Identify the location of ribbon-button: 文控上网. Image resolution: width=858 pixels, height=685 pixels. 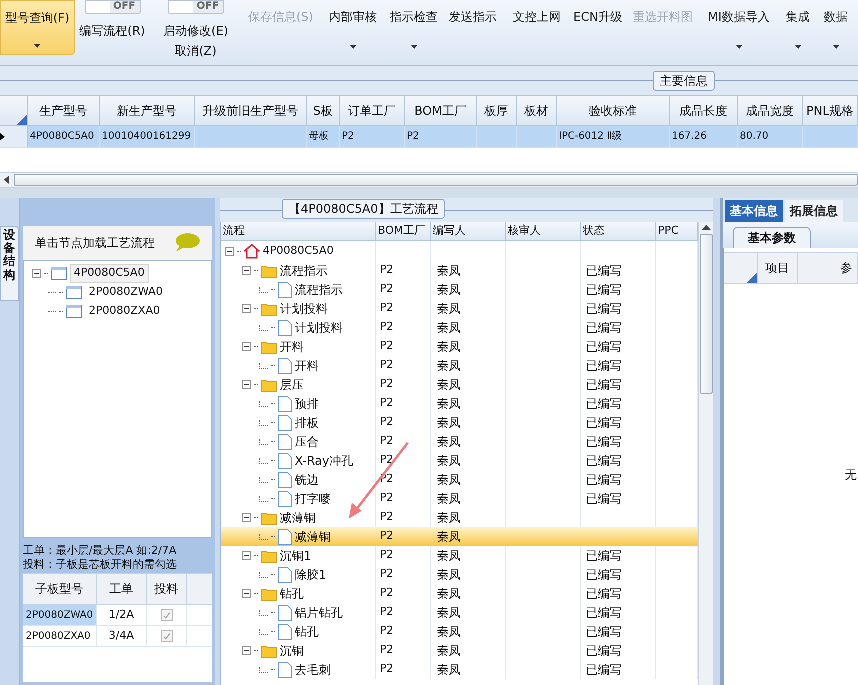
(537, 27).